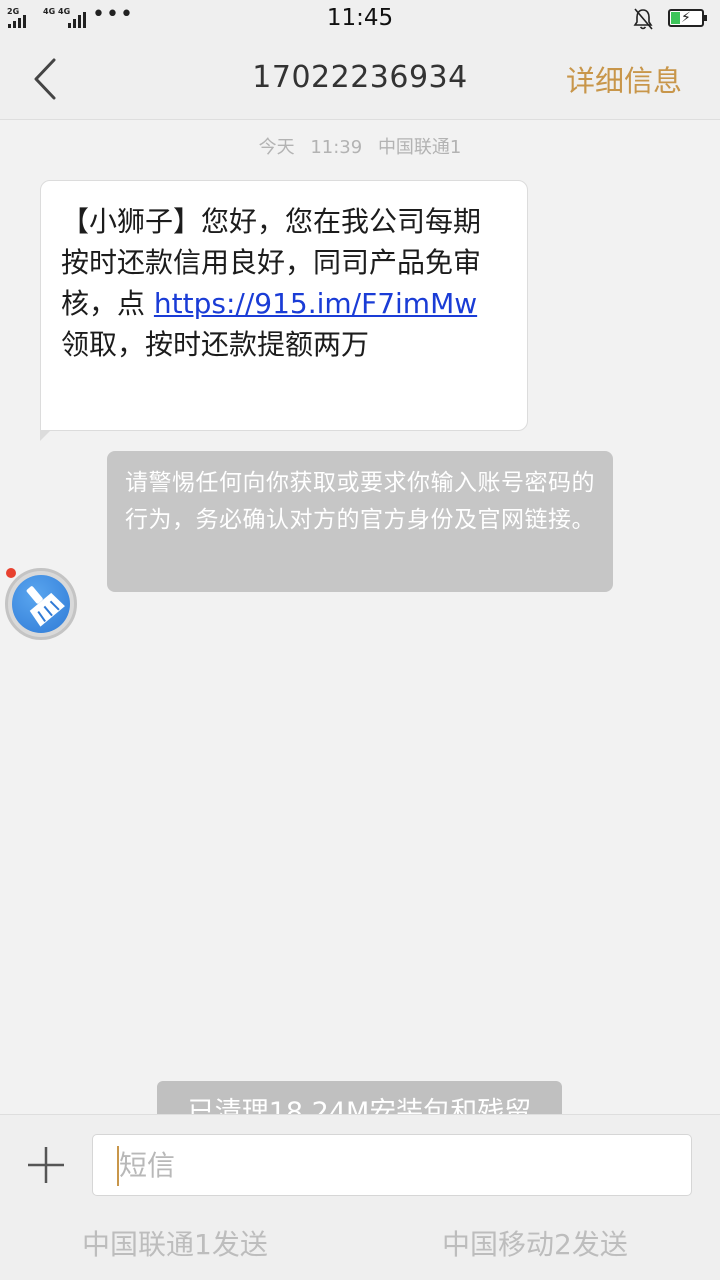  What do you see at coordinates (360, 1197) in the screenshot?
I see `compose-bar: 中国联通1发送 中国移动2发送` at bounding box center [360, 1197].